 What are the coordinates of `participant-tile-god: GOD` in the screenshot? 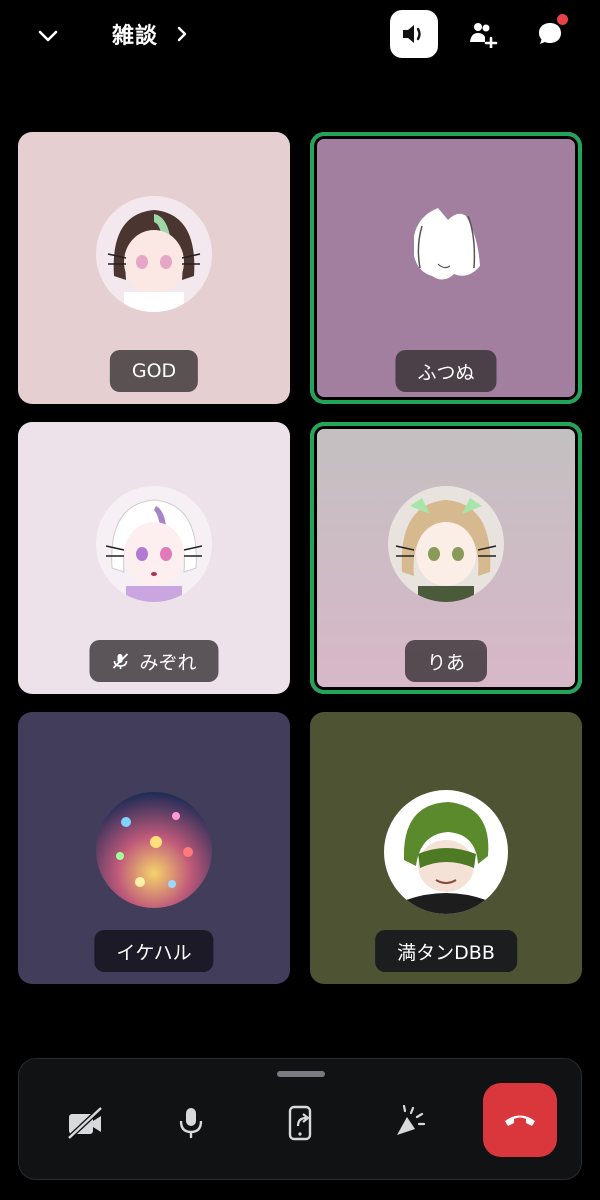 It's located at (154, 268).